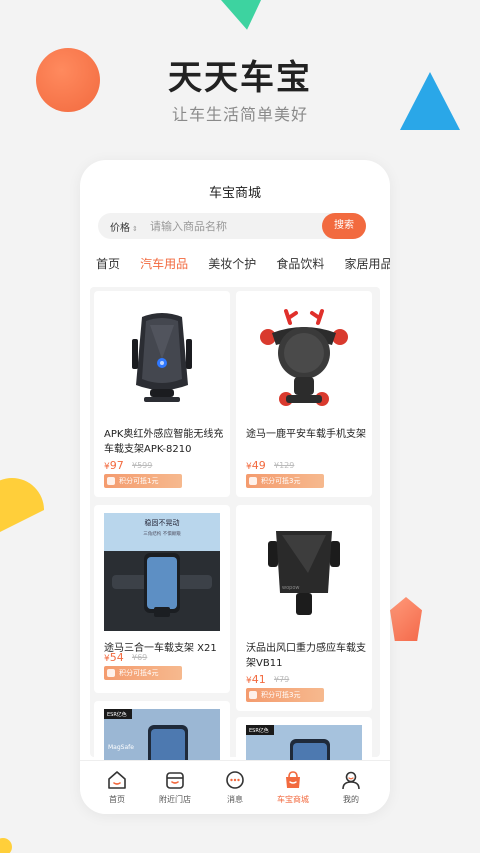 This screenshot has height=853, width=480. What do you see at coordinates (300, 263) in the screenshot?
I see `tab-food-drinks: 食品饮料` at bounding box center [300, 263].